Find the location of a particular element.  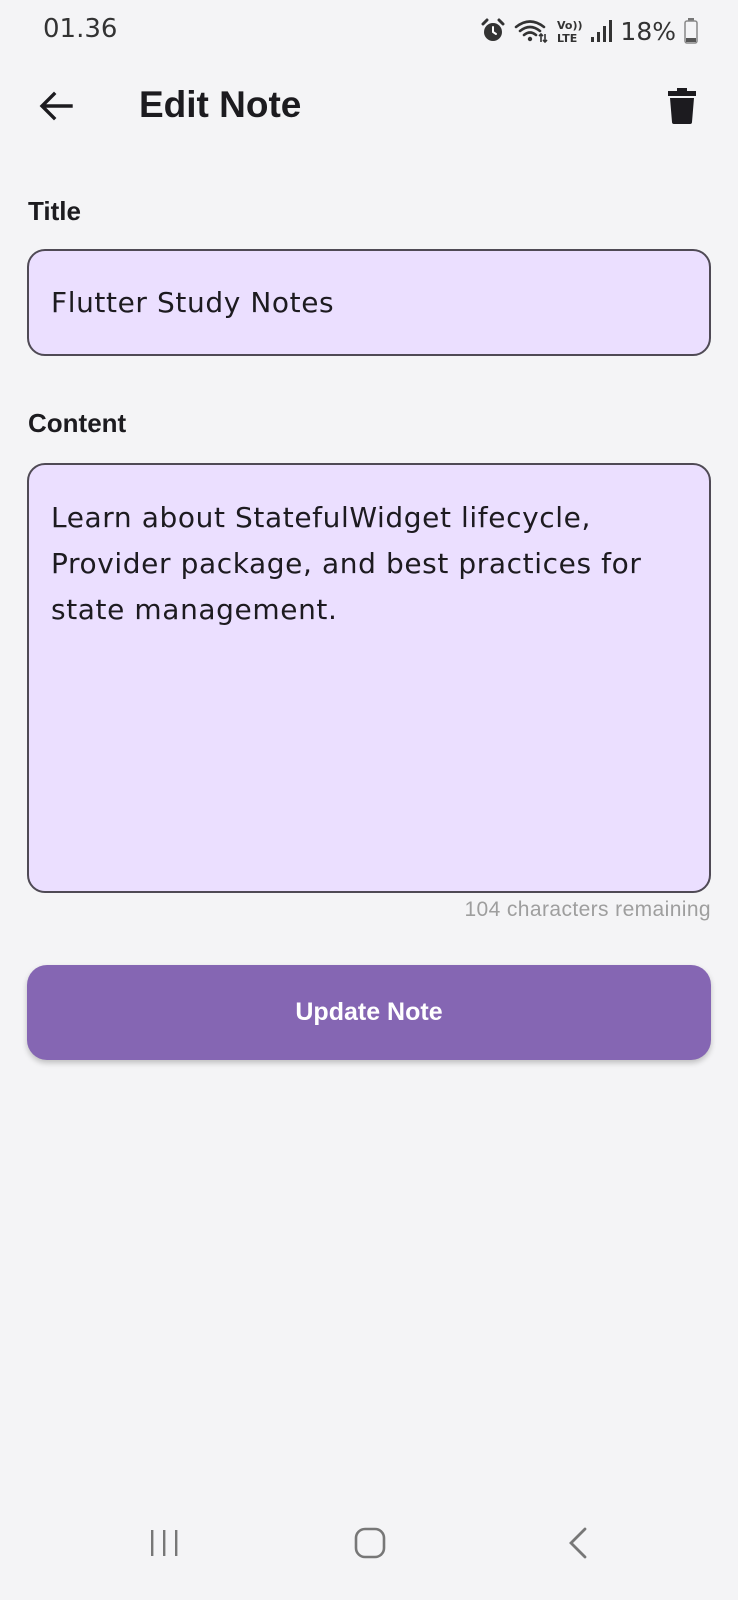

update-note-button-label: Update Note is located at coordinates (369, 1012).